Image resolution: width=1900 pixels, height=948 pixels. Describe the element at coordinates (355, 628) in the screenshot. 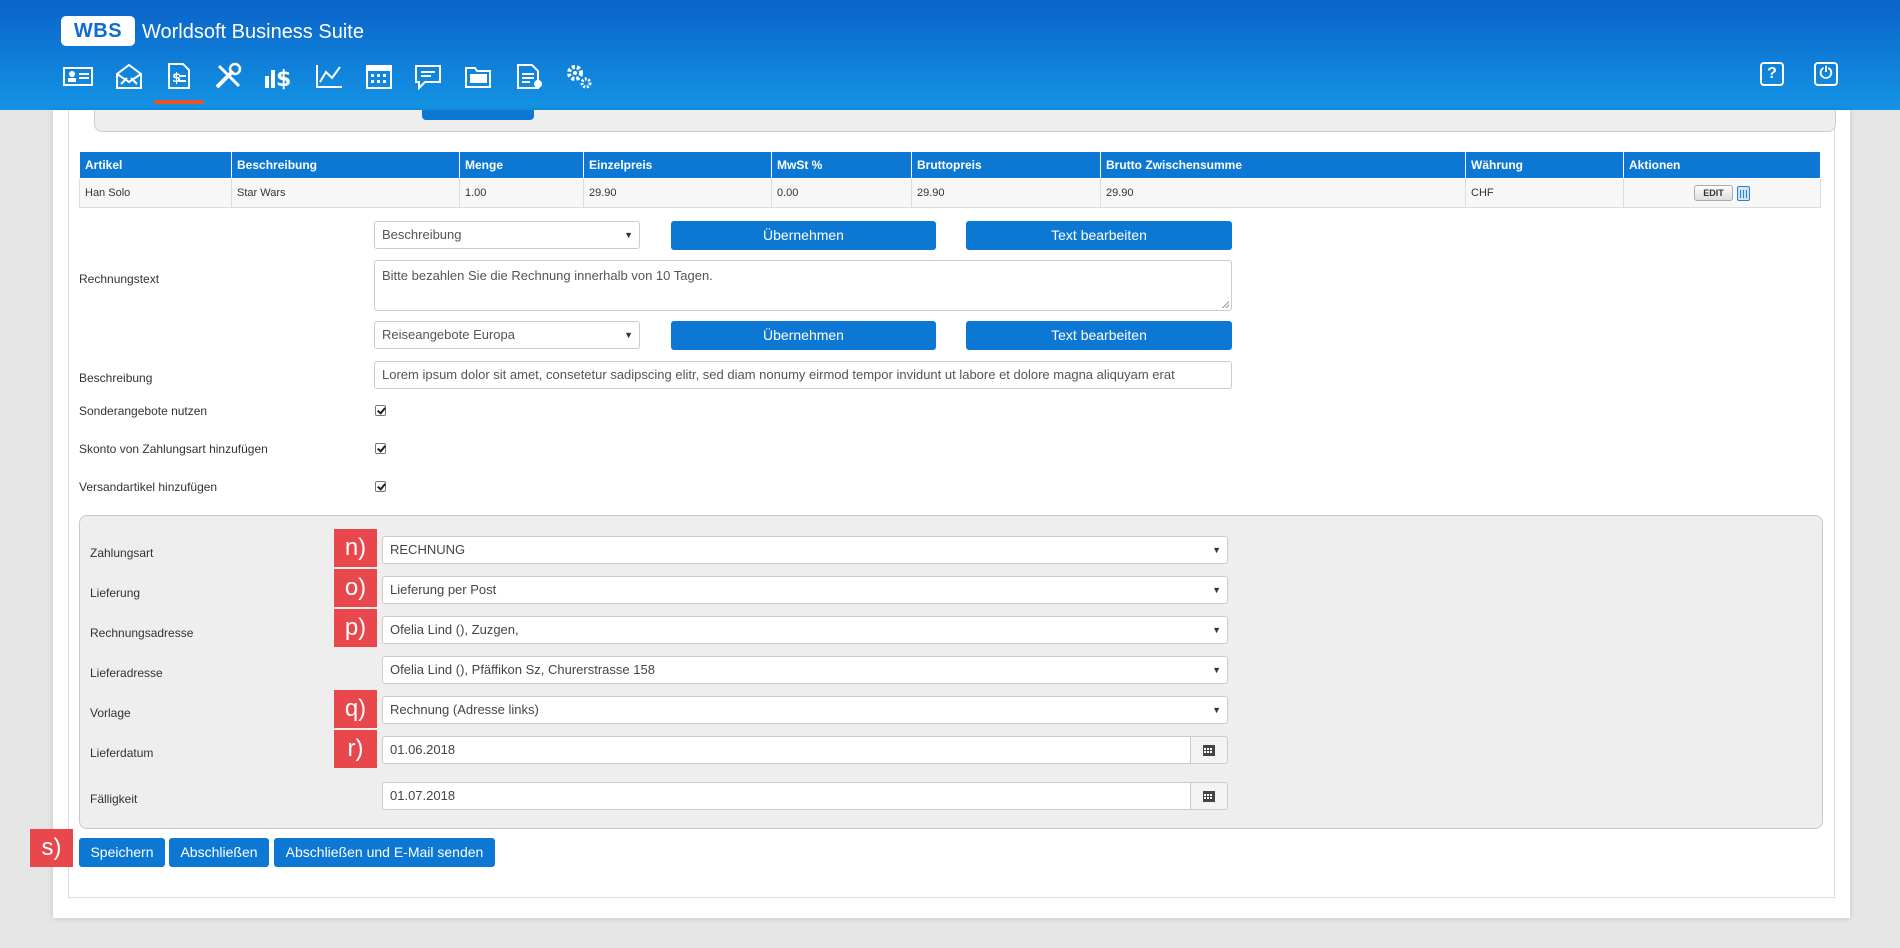

I see `annotation-marker-p: p)` at that location.